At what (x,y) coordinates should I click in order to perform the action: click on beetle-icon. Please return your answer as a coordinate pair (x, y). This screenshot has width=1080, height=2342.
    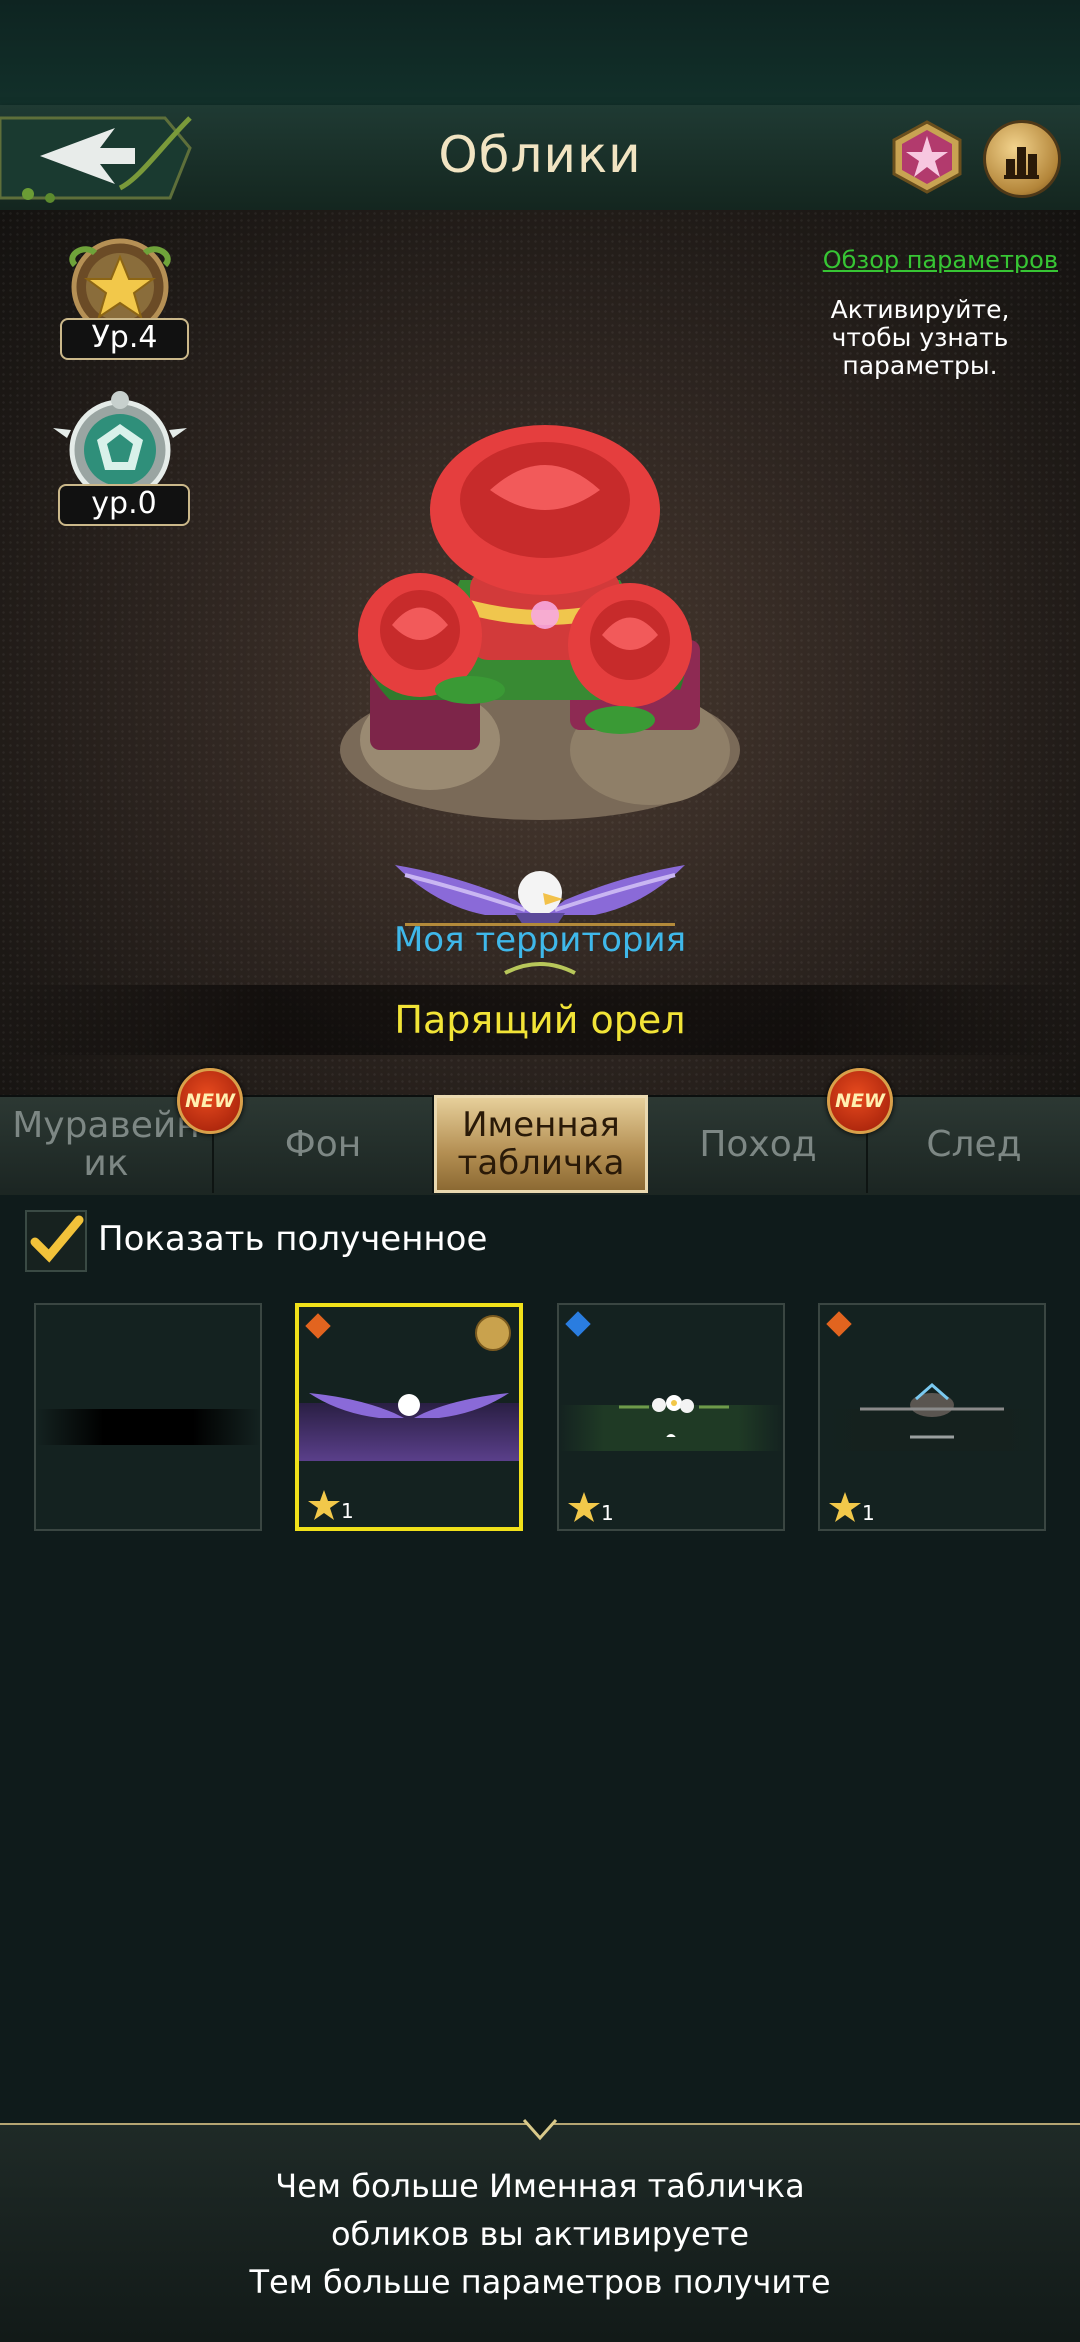
    Looking at the image, I should click on (932, 1411).